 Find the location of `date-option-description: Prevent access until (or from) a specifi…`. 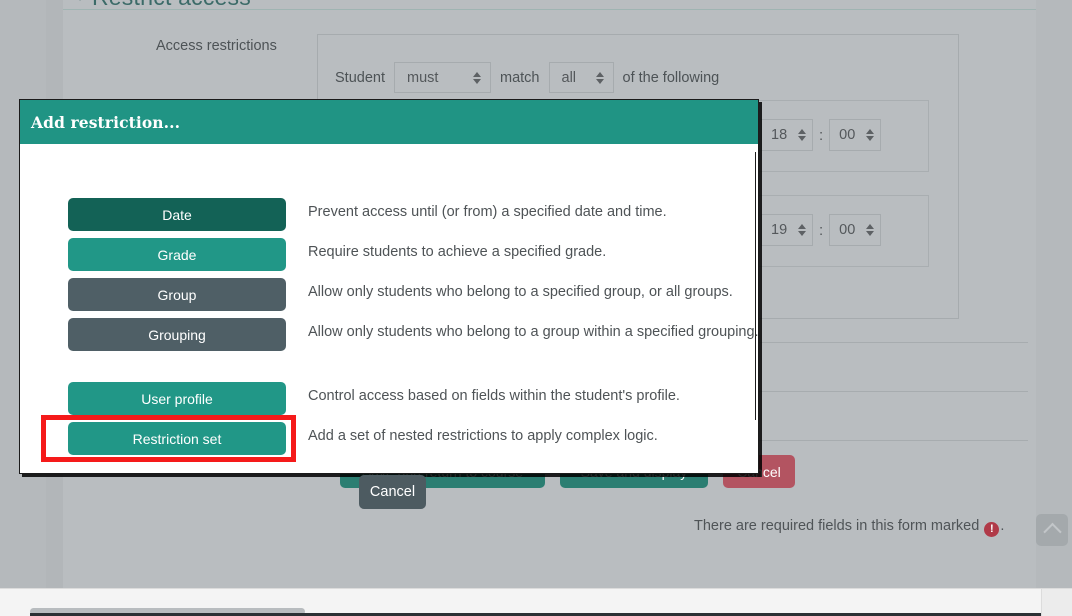

date-option-description: Prevent access until (or from) a specifi… is located at coordinates (487, 212).